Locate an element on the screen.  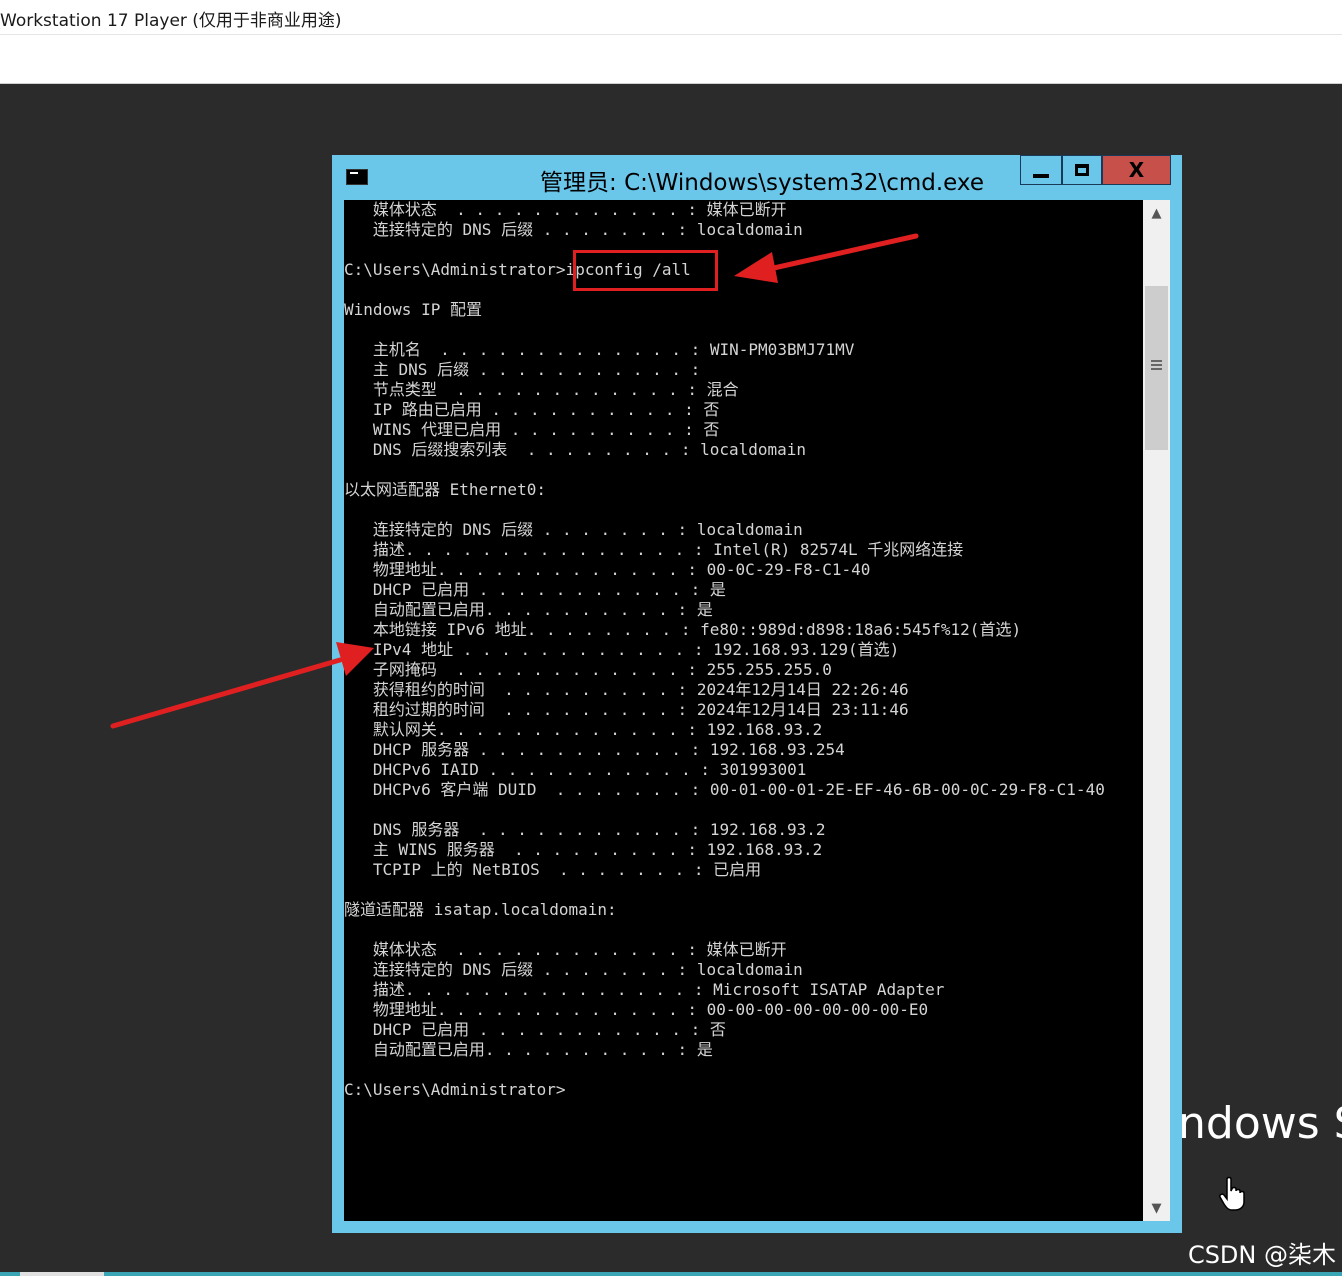
minimize-icon is located at coordinates (1041, 176).